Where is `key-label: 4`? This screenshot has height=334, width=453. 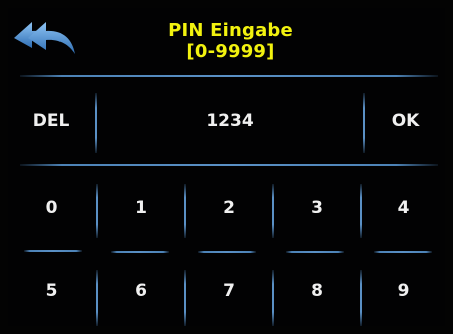 key-label: 4 is located at coordinates (403, 208).